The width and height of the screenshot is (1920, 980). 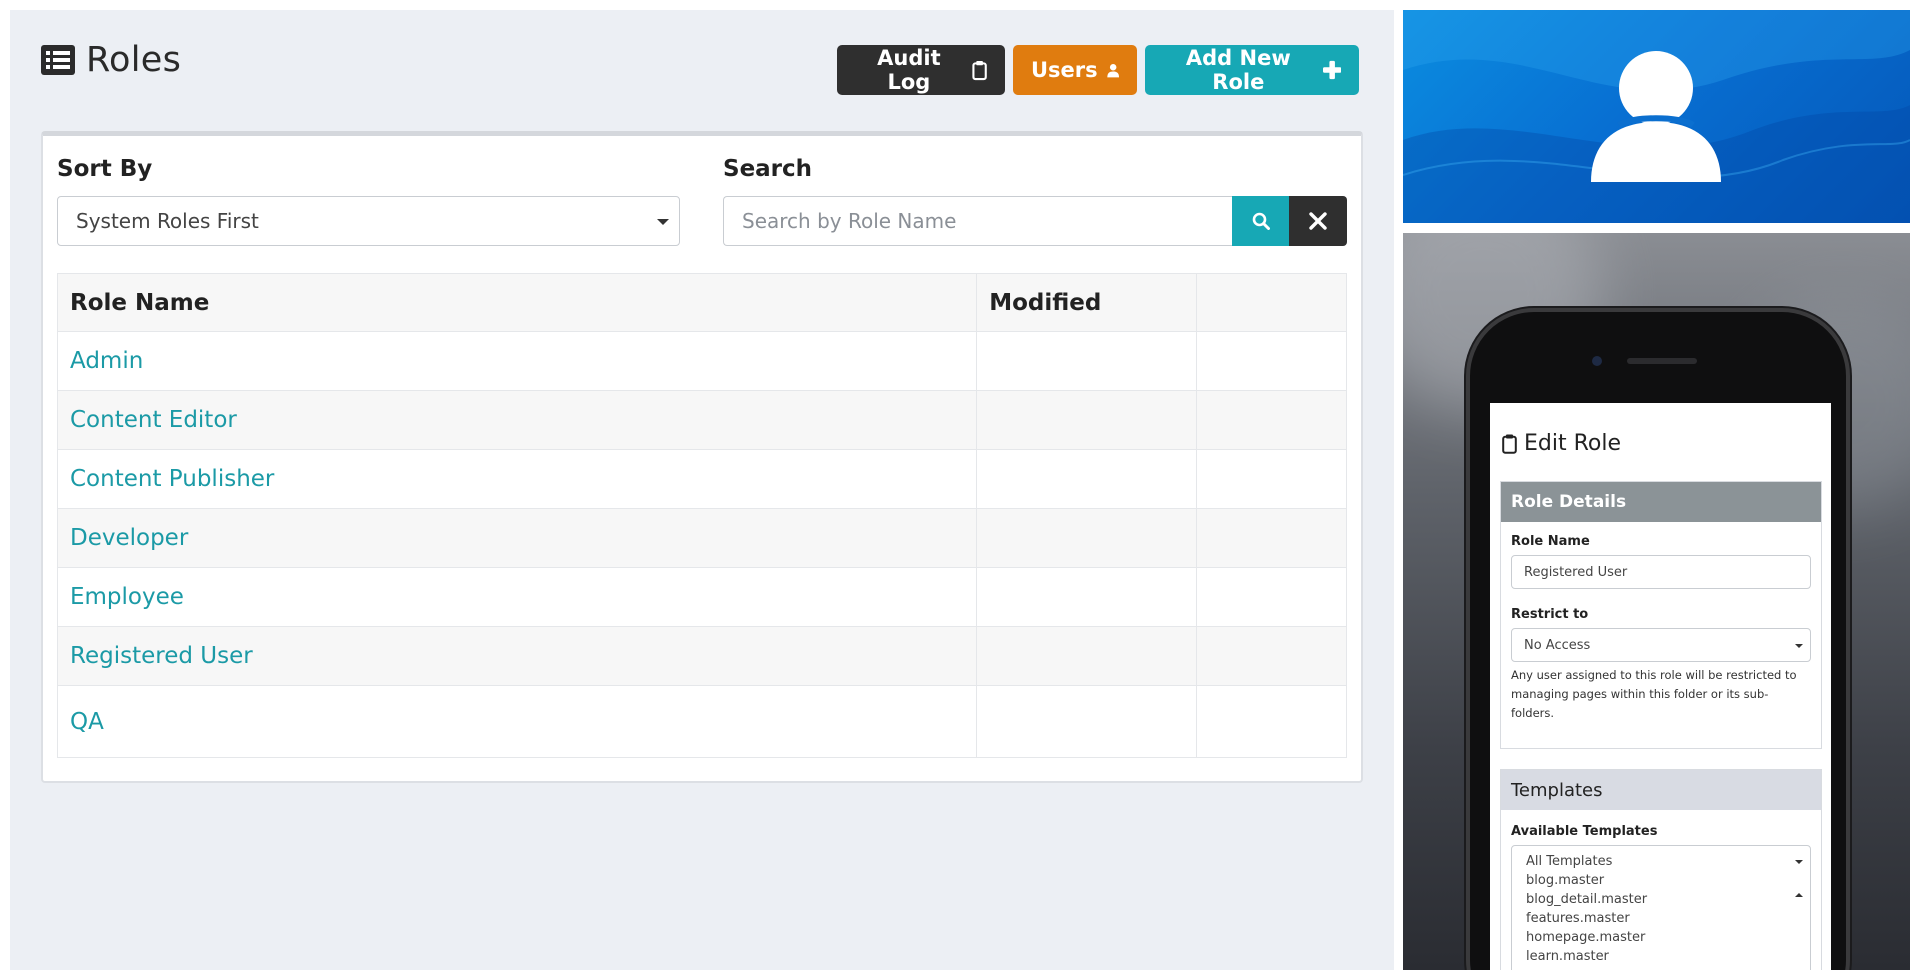 What do you see at coordinates (517, 721) in the screenshot?
I see `role-name-cell: QA` at bounding box center [517, 721].